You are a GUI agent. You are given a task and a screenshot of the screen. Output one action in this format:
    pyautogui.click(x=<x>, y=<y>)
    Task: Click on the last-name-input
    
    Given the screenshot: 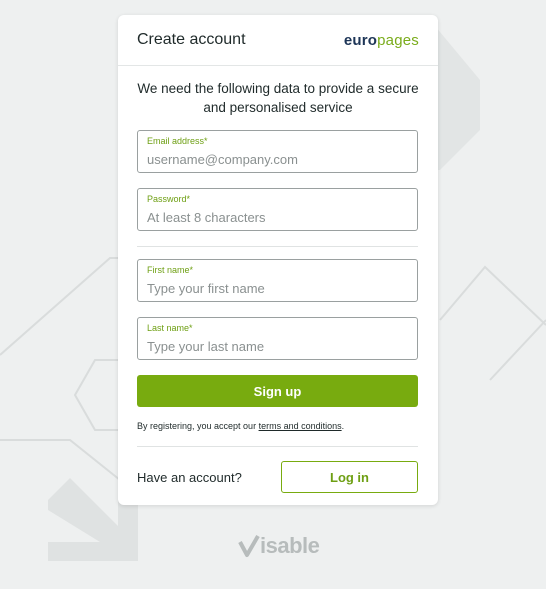 What is the action you would take?
    pyautogui.click(x=277, y=346)
    